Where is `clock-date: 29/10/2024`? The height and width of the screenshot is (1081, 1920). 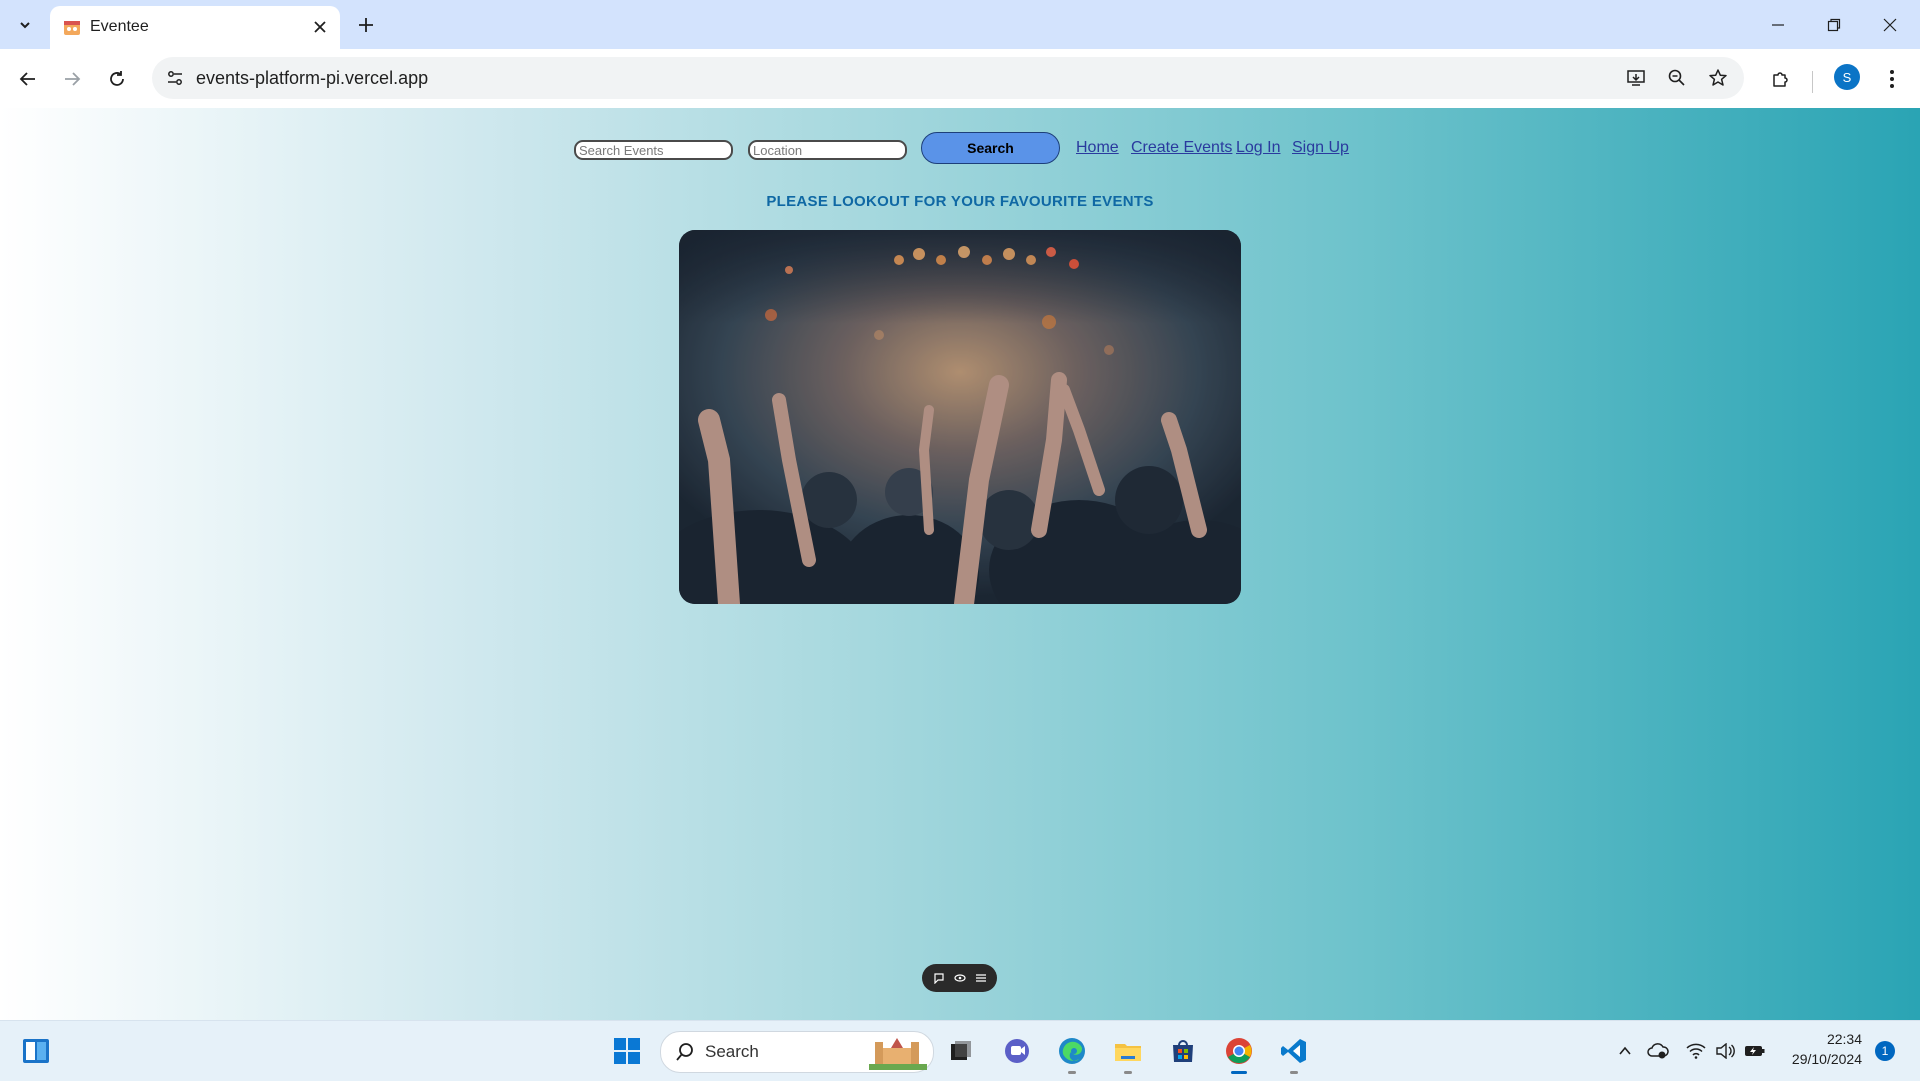
clock-date: 29/10/2024 is located at coordinates (1821, 1059).